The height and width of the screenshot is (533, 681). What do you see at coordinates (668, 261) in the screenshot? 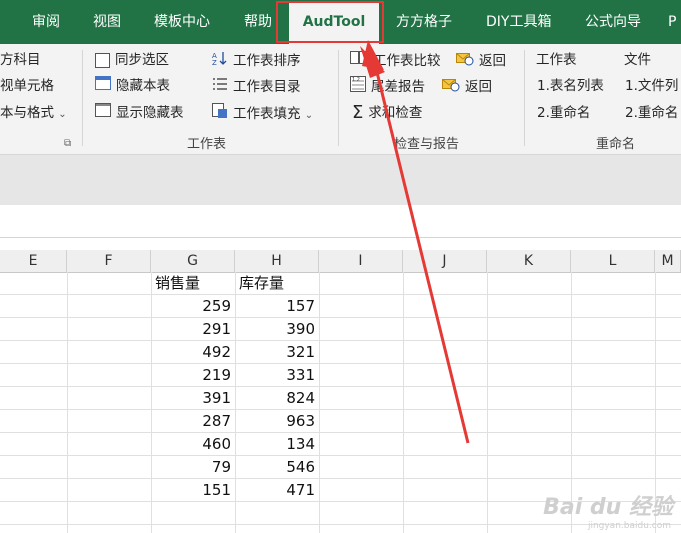
I see `column-header-m: M` at bounding box center [668, 261].